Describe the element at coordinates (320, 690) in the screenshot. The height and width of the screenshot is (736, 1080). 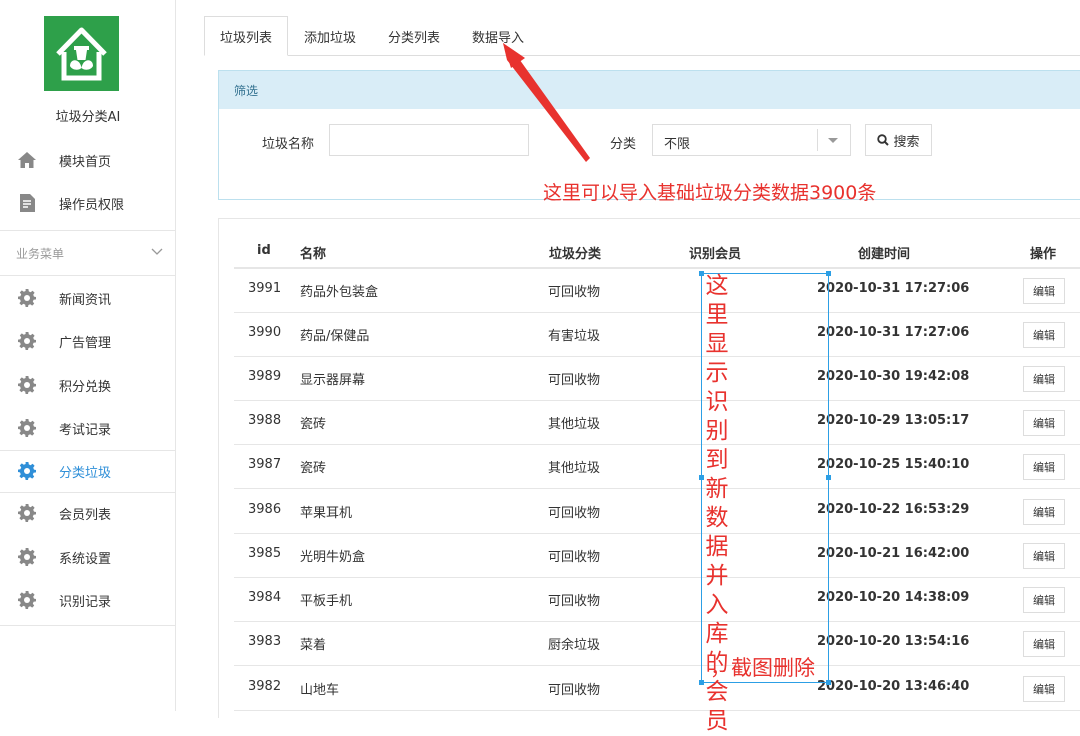
I see `cell-name: 山地车` at that location.